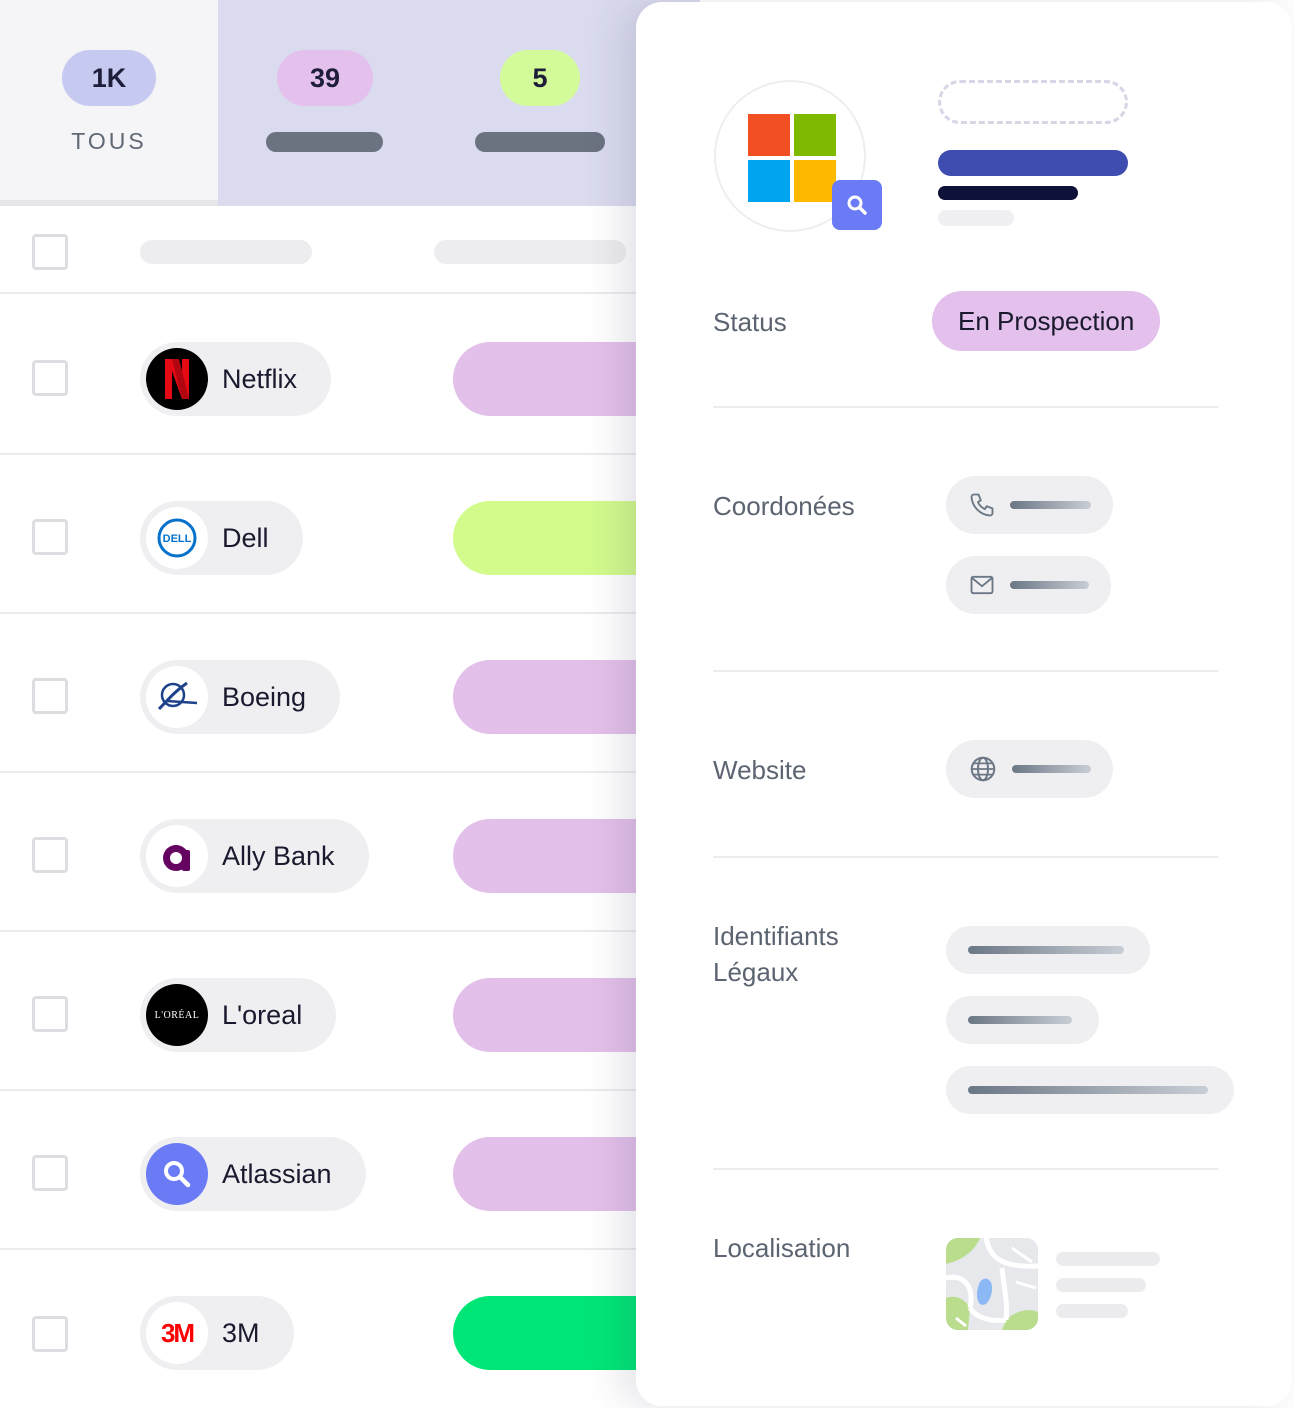 This screenshot has width=1294, height=1408. I want to click on company-chip: Ally Bank, so click(254, 856).